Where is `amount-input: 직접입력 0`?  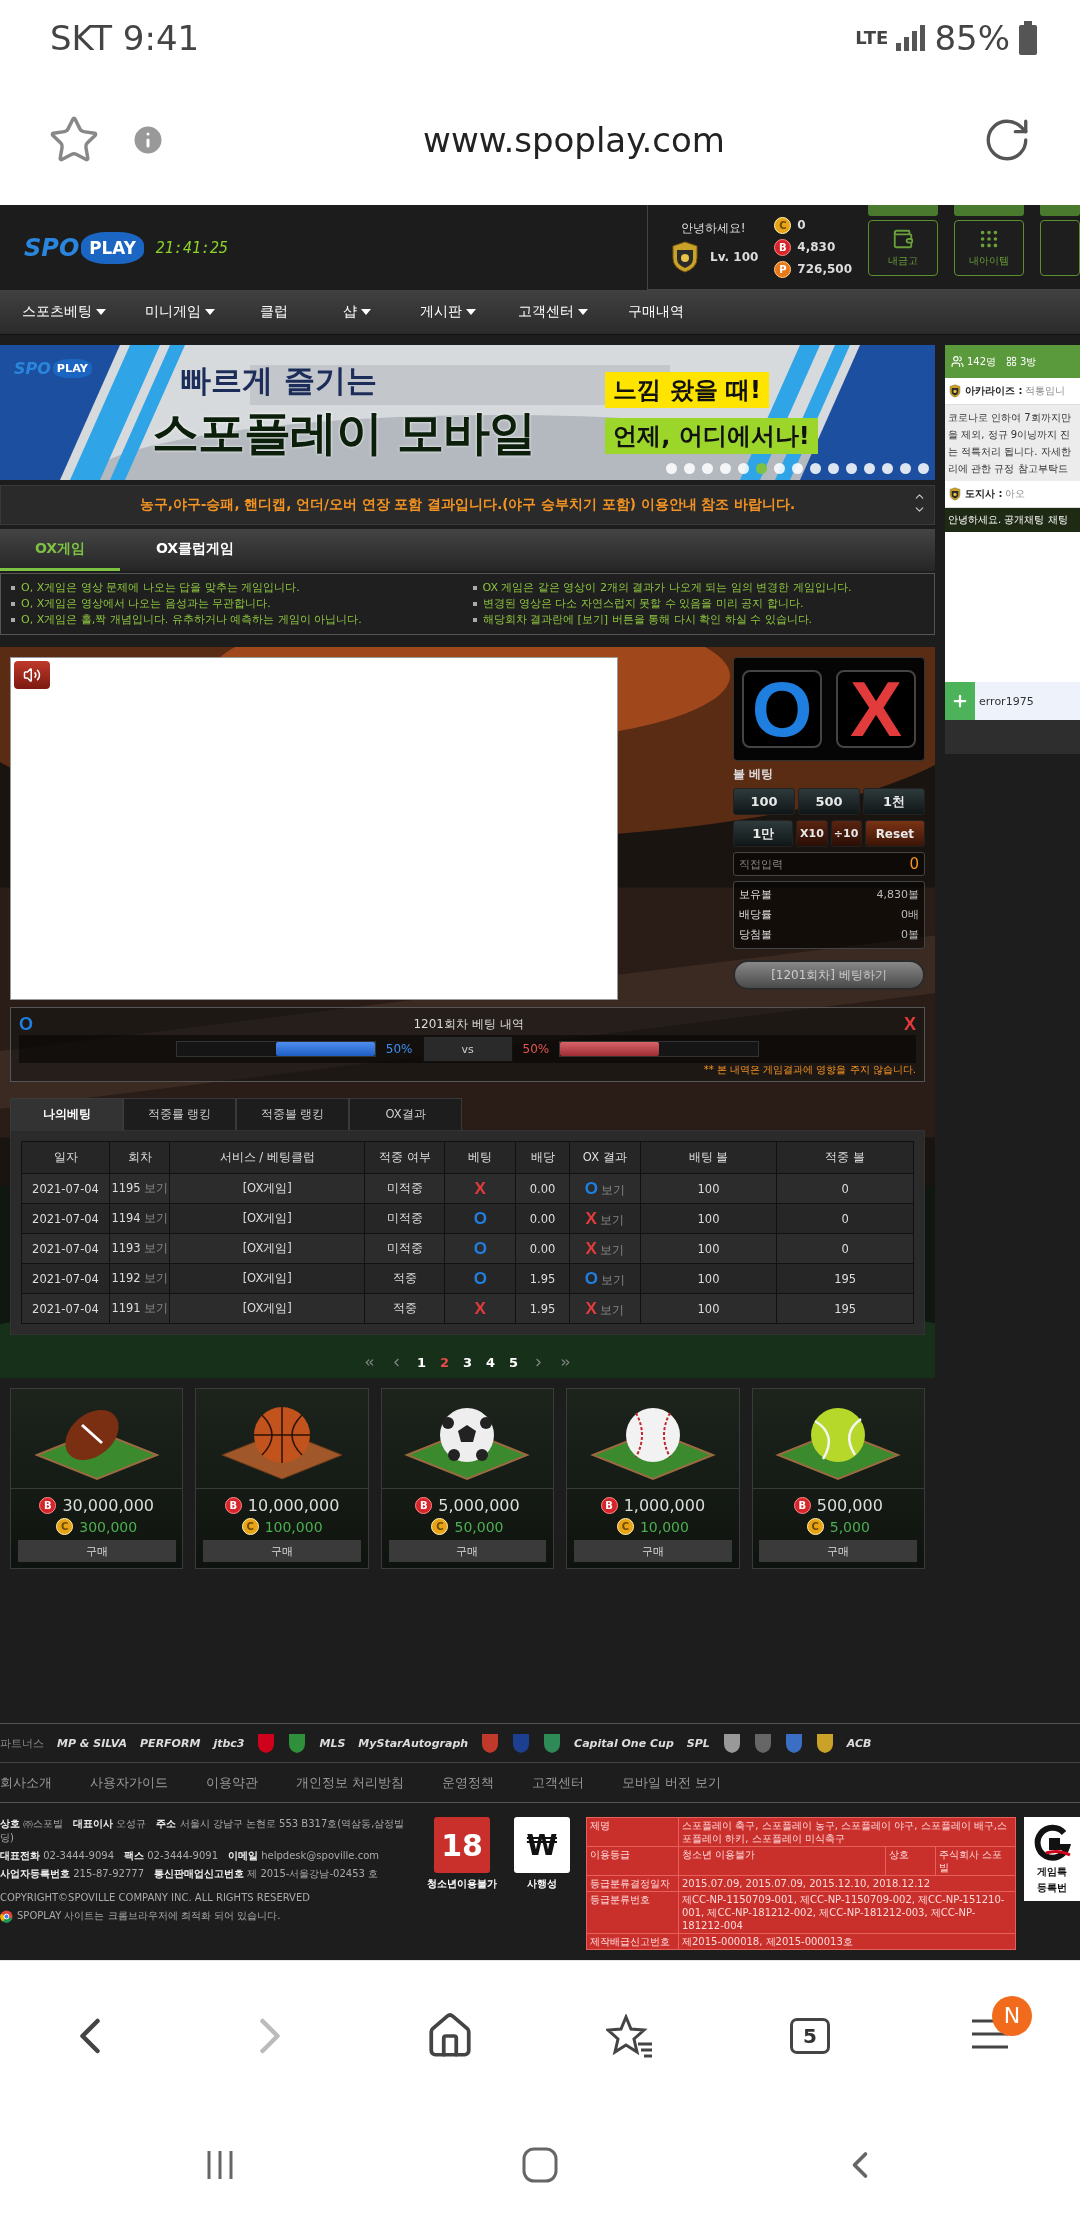
amount-input: 직접입력 0 is located at coordinates (829, 864).